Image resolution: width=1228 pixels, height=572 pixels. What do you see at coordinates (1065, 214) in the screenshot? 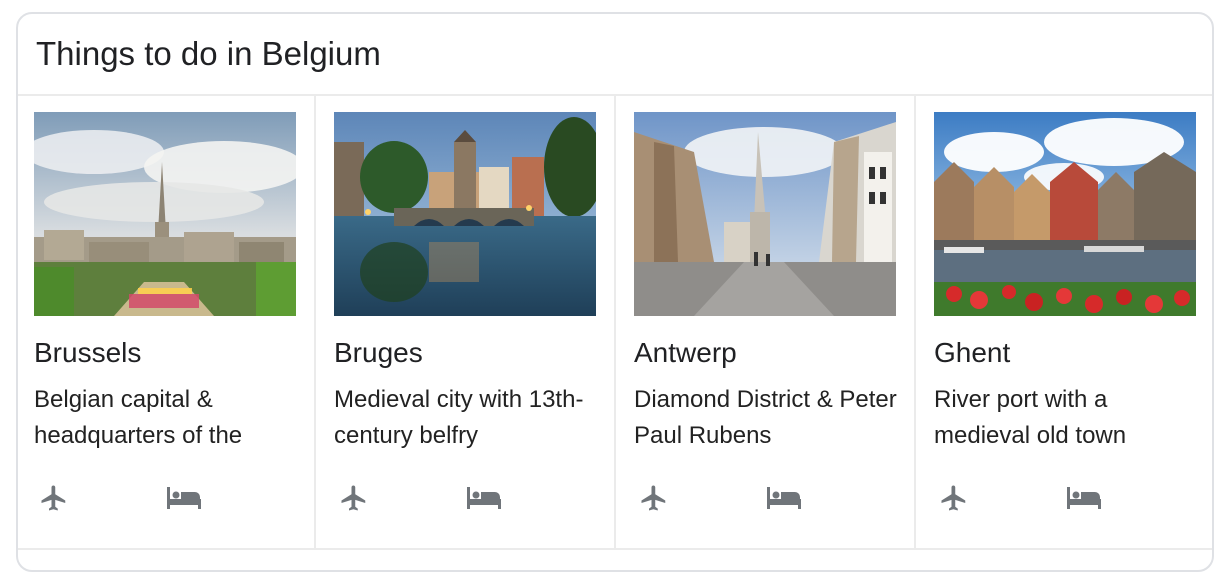
I see `ghent-photo` at bounding box center [1065, 214].